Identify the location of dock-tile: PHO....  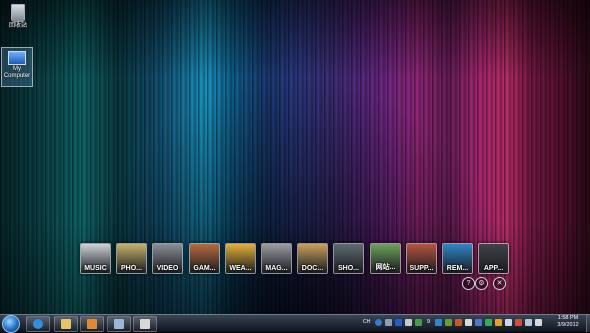
(131, 258).